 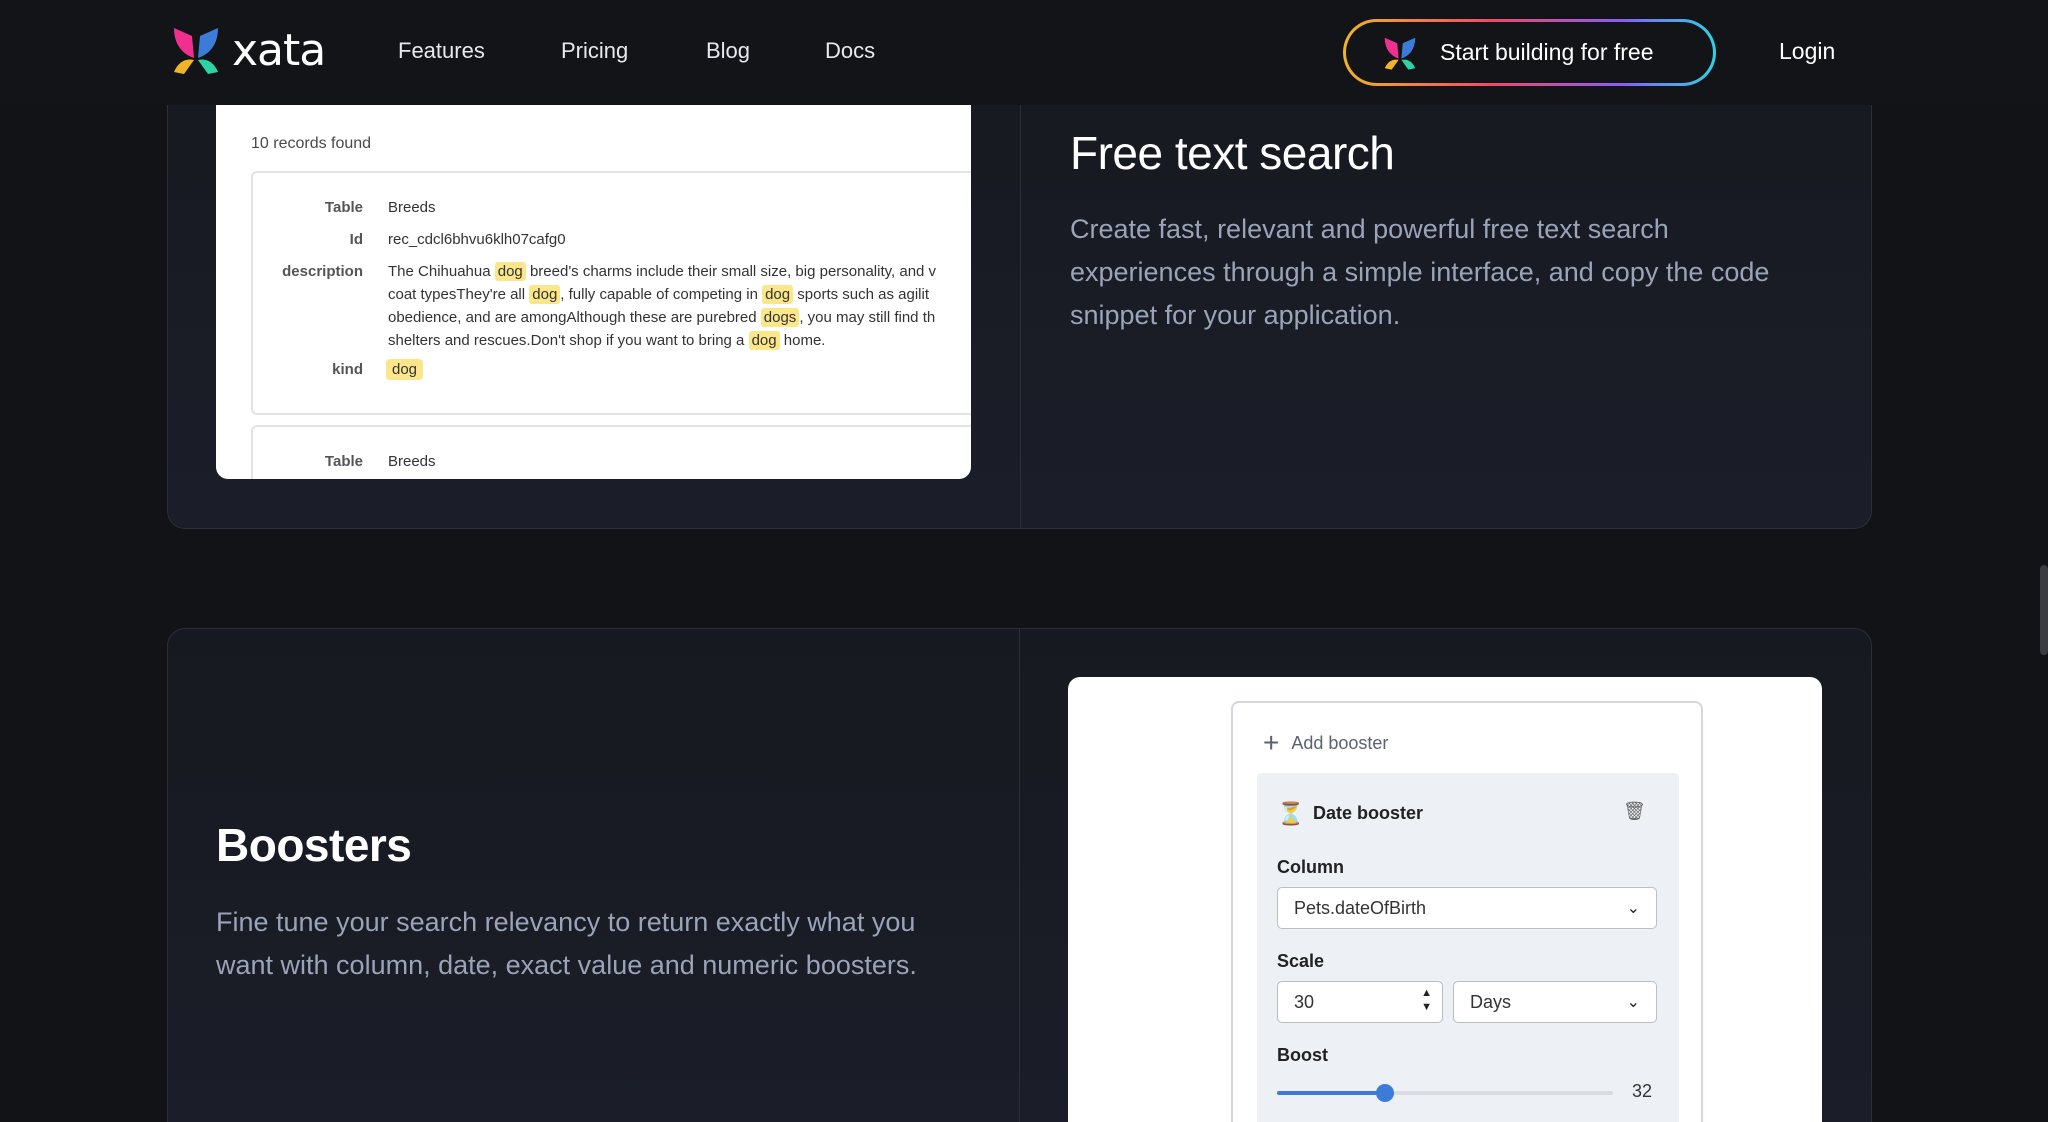 What do you see at coordinates (1807, 51) in the screenshot?
I see `login-link: Login` at bounding box center [1807, 51].